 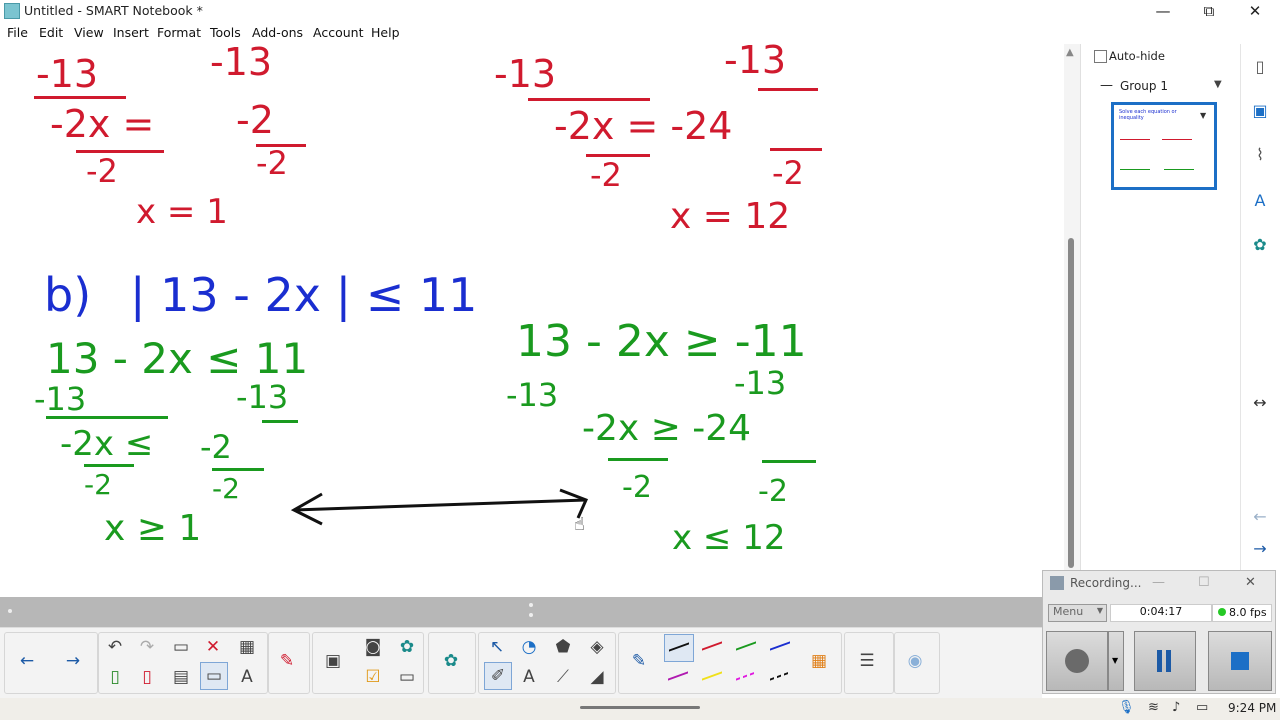 I want to click on thumbnail-menu-icon: ▼, so click(x=1203, y=115).